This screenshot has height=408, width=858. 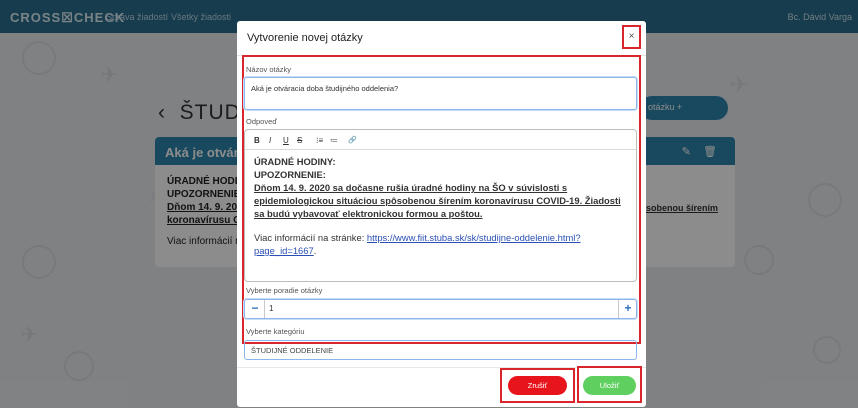 I want to click on modal-header: Vytvorenie novej otázky ×, so click(x=441, y=38).